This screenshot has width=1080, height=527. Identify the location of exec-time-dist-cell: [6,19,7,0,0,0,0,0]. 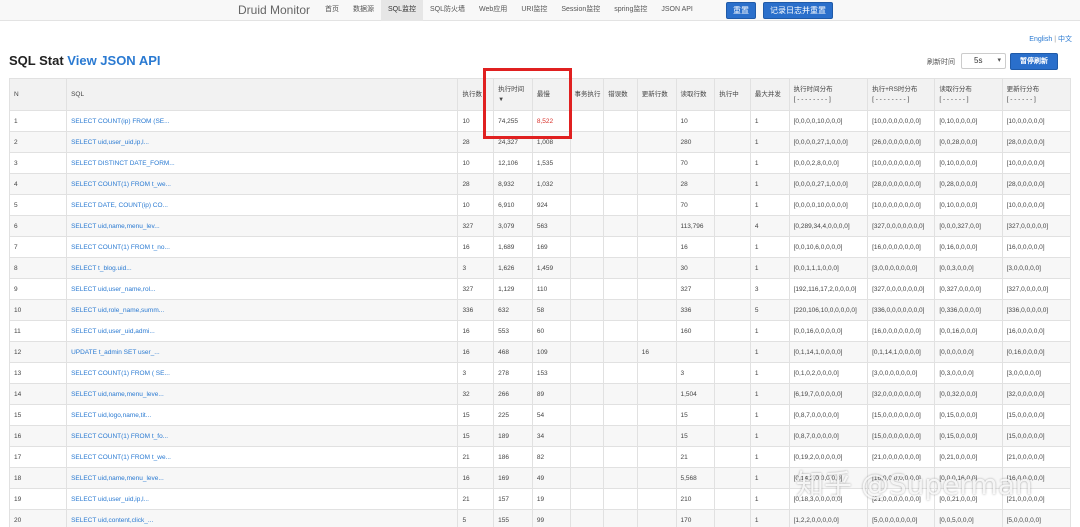
(828, 394).